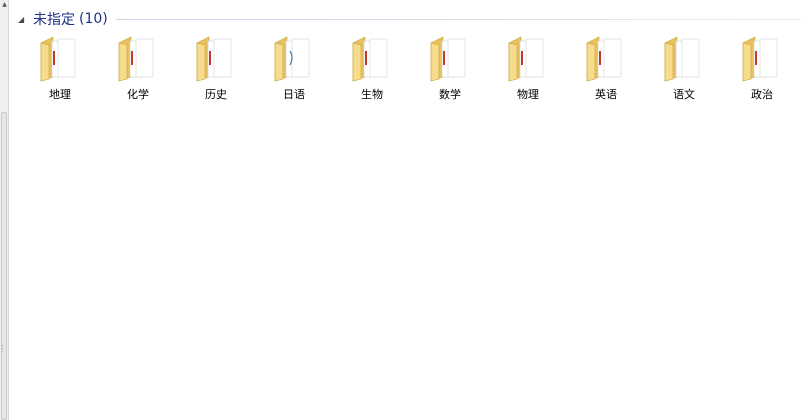 The image size is (805, 420). Describe the element at coordinates (4, 4) in the screenshot. I see `scroll-up-arrow-icon: ▲` at that location.